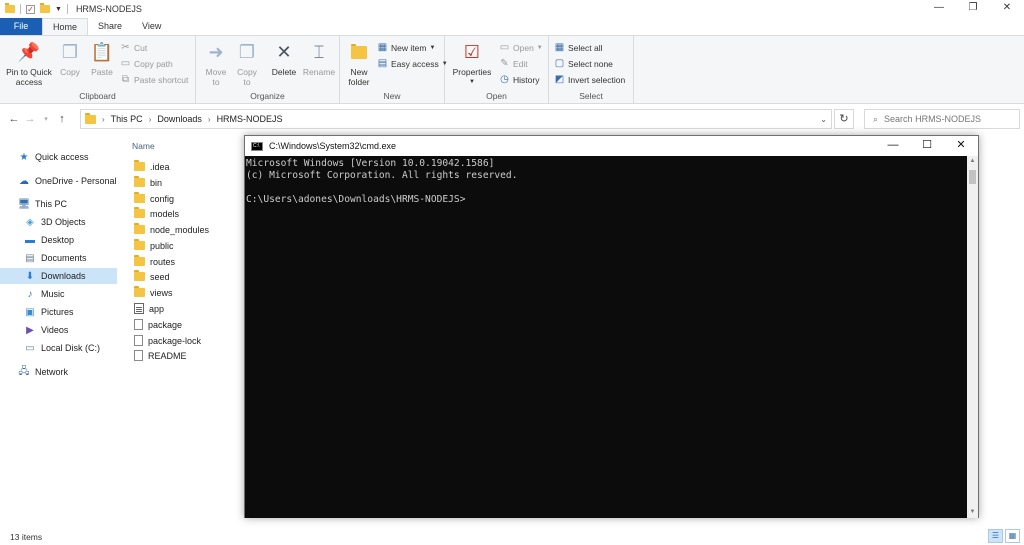 The image size is (1024, 545). I want to click on large-icons-view-icon: ▦, so click(1012, 536).